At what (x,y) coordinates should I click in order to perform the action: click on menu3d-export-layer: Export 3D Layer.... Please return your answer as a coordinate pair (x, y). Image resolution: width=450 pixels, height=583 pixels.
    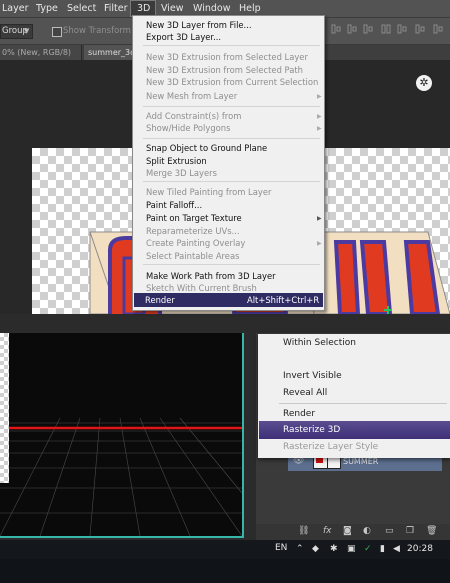
    Looking at the image, I should click on (183, 37).